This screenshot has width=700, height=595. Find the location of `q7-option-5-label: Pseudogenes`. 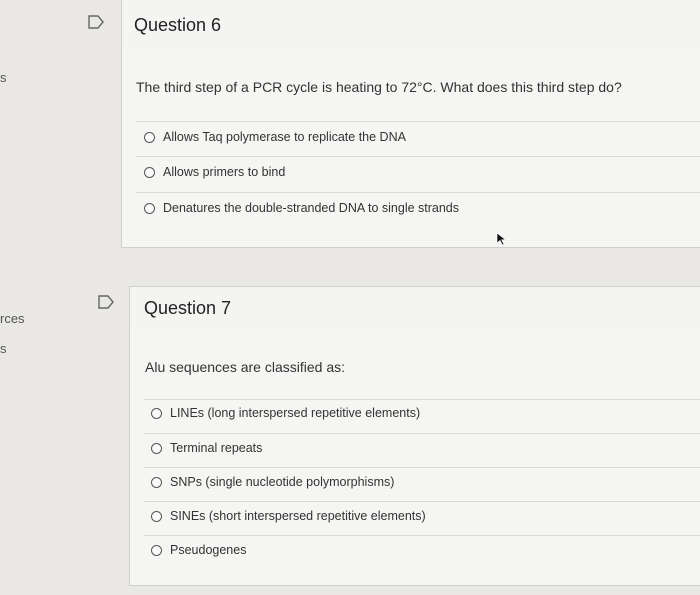

q7-option-5-label: Pseudogenes is located at coordinates (208, 550).